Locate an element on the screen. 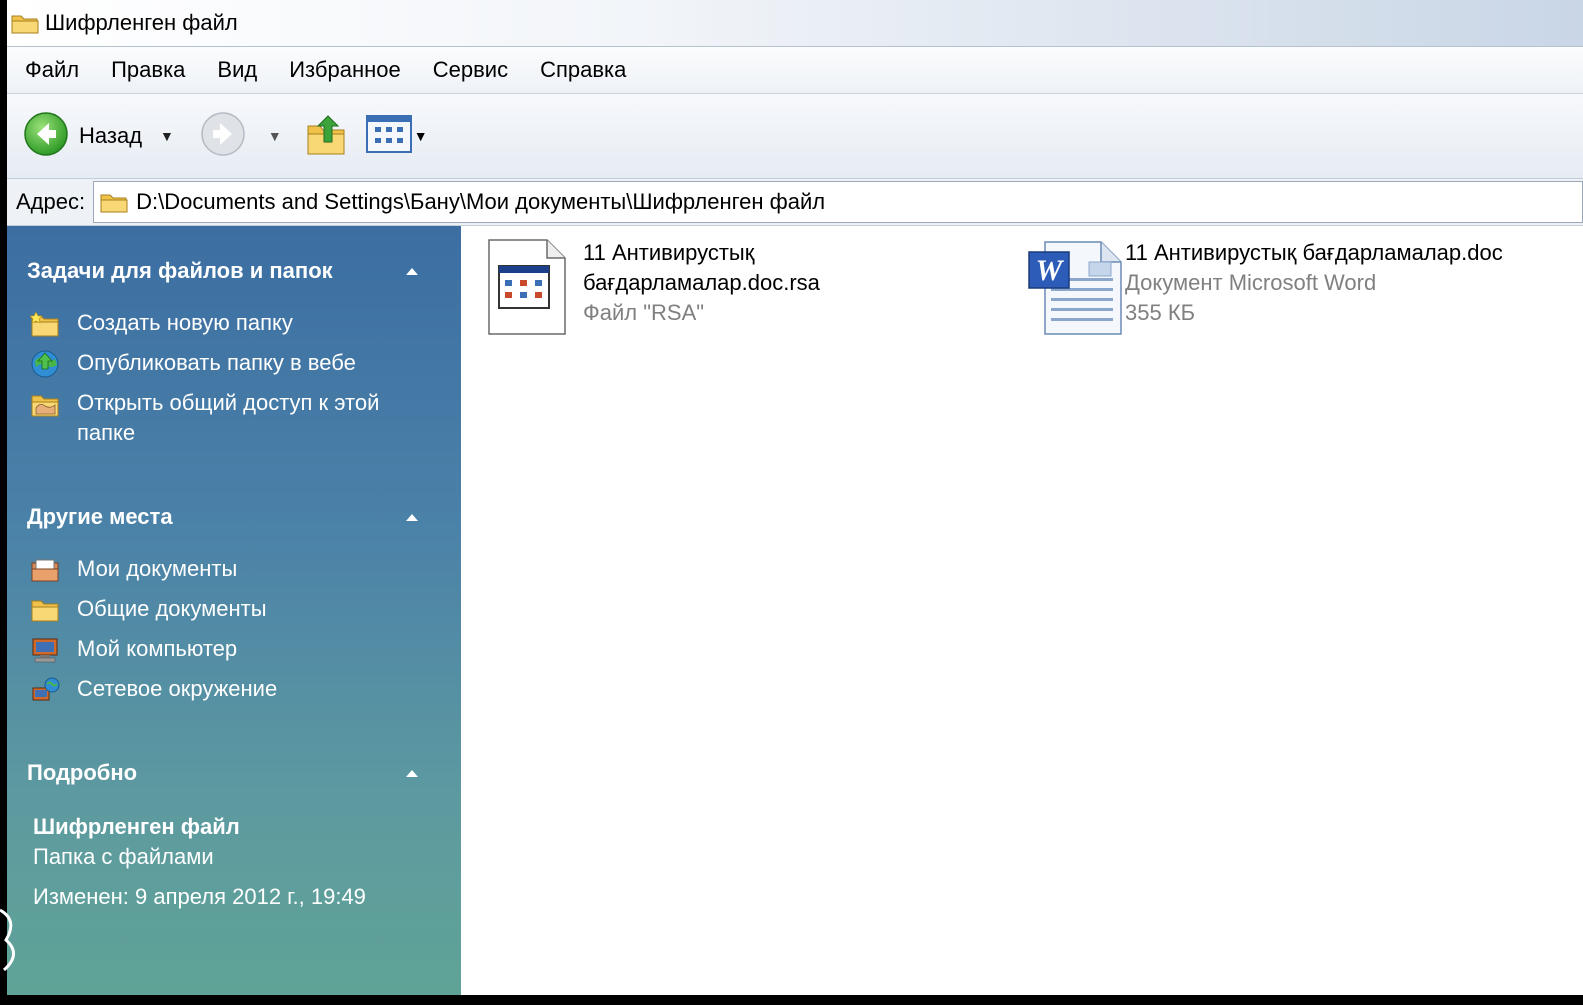  file-name-line1: 11 Антивирустық бағдарламалар.doc is located at coordinates (1314, 252).